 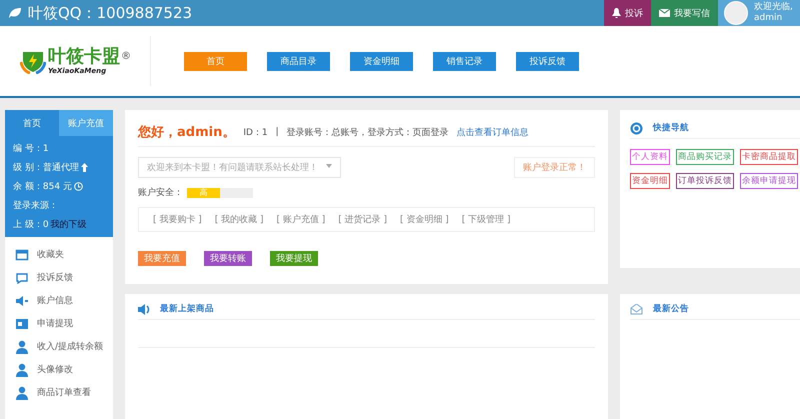 I want to click on sidebar-item: 商品订单查看, so click(x=64, y=392).